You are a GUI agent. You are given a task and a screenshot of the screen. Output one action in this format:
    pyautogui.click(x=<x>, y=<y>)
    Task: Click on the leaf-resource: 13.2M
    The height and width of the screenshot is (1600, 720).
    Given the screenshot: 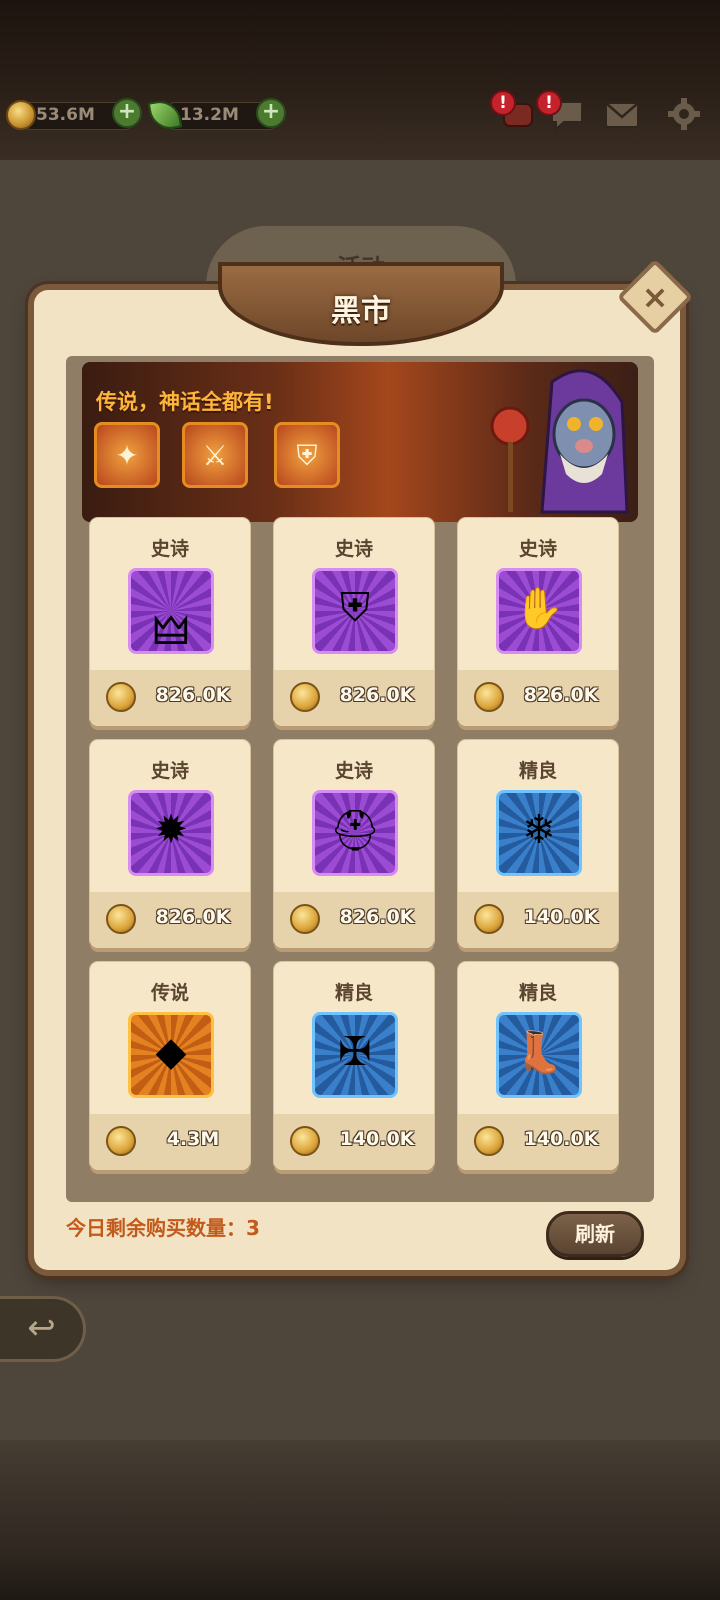 What is the action you would take?
    pyautogui.click(x=210, y=115)
    